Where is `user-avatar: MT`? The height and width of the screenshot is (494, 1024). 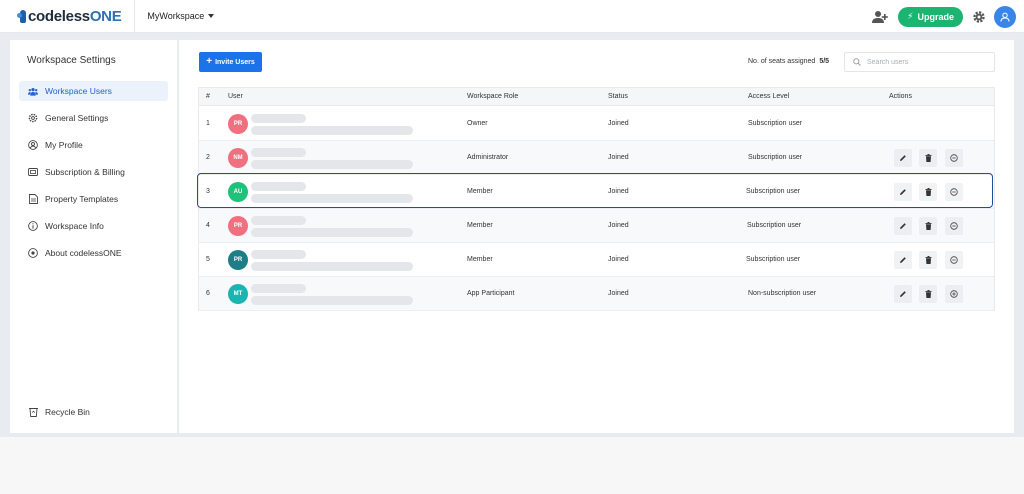 user-avatar: MT is located at coordinates (238, 294).